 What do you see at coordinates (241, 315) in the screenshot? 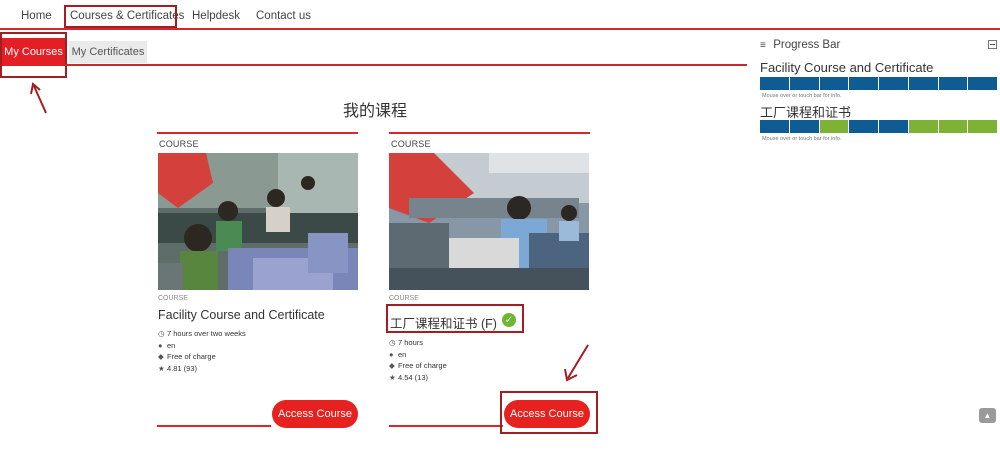
I see `card-1-title: Facility Course and Certificate` at bounding box center [241, 315].